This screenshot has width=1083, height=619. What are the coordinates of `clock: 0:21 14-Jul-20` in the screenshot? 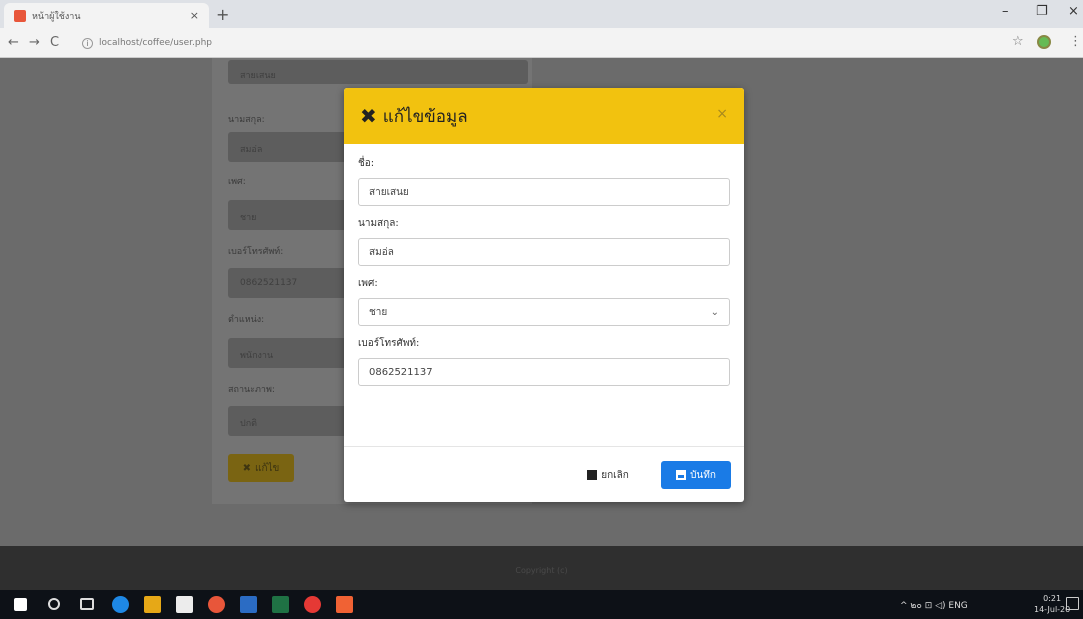 It's located at (1052, 604).